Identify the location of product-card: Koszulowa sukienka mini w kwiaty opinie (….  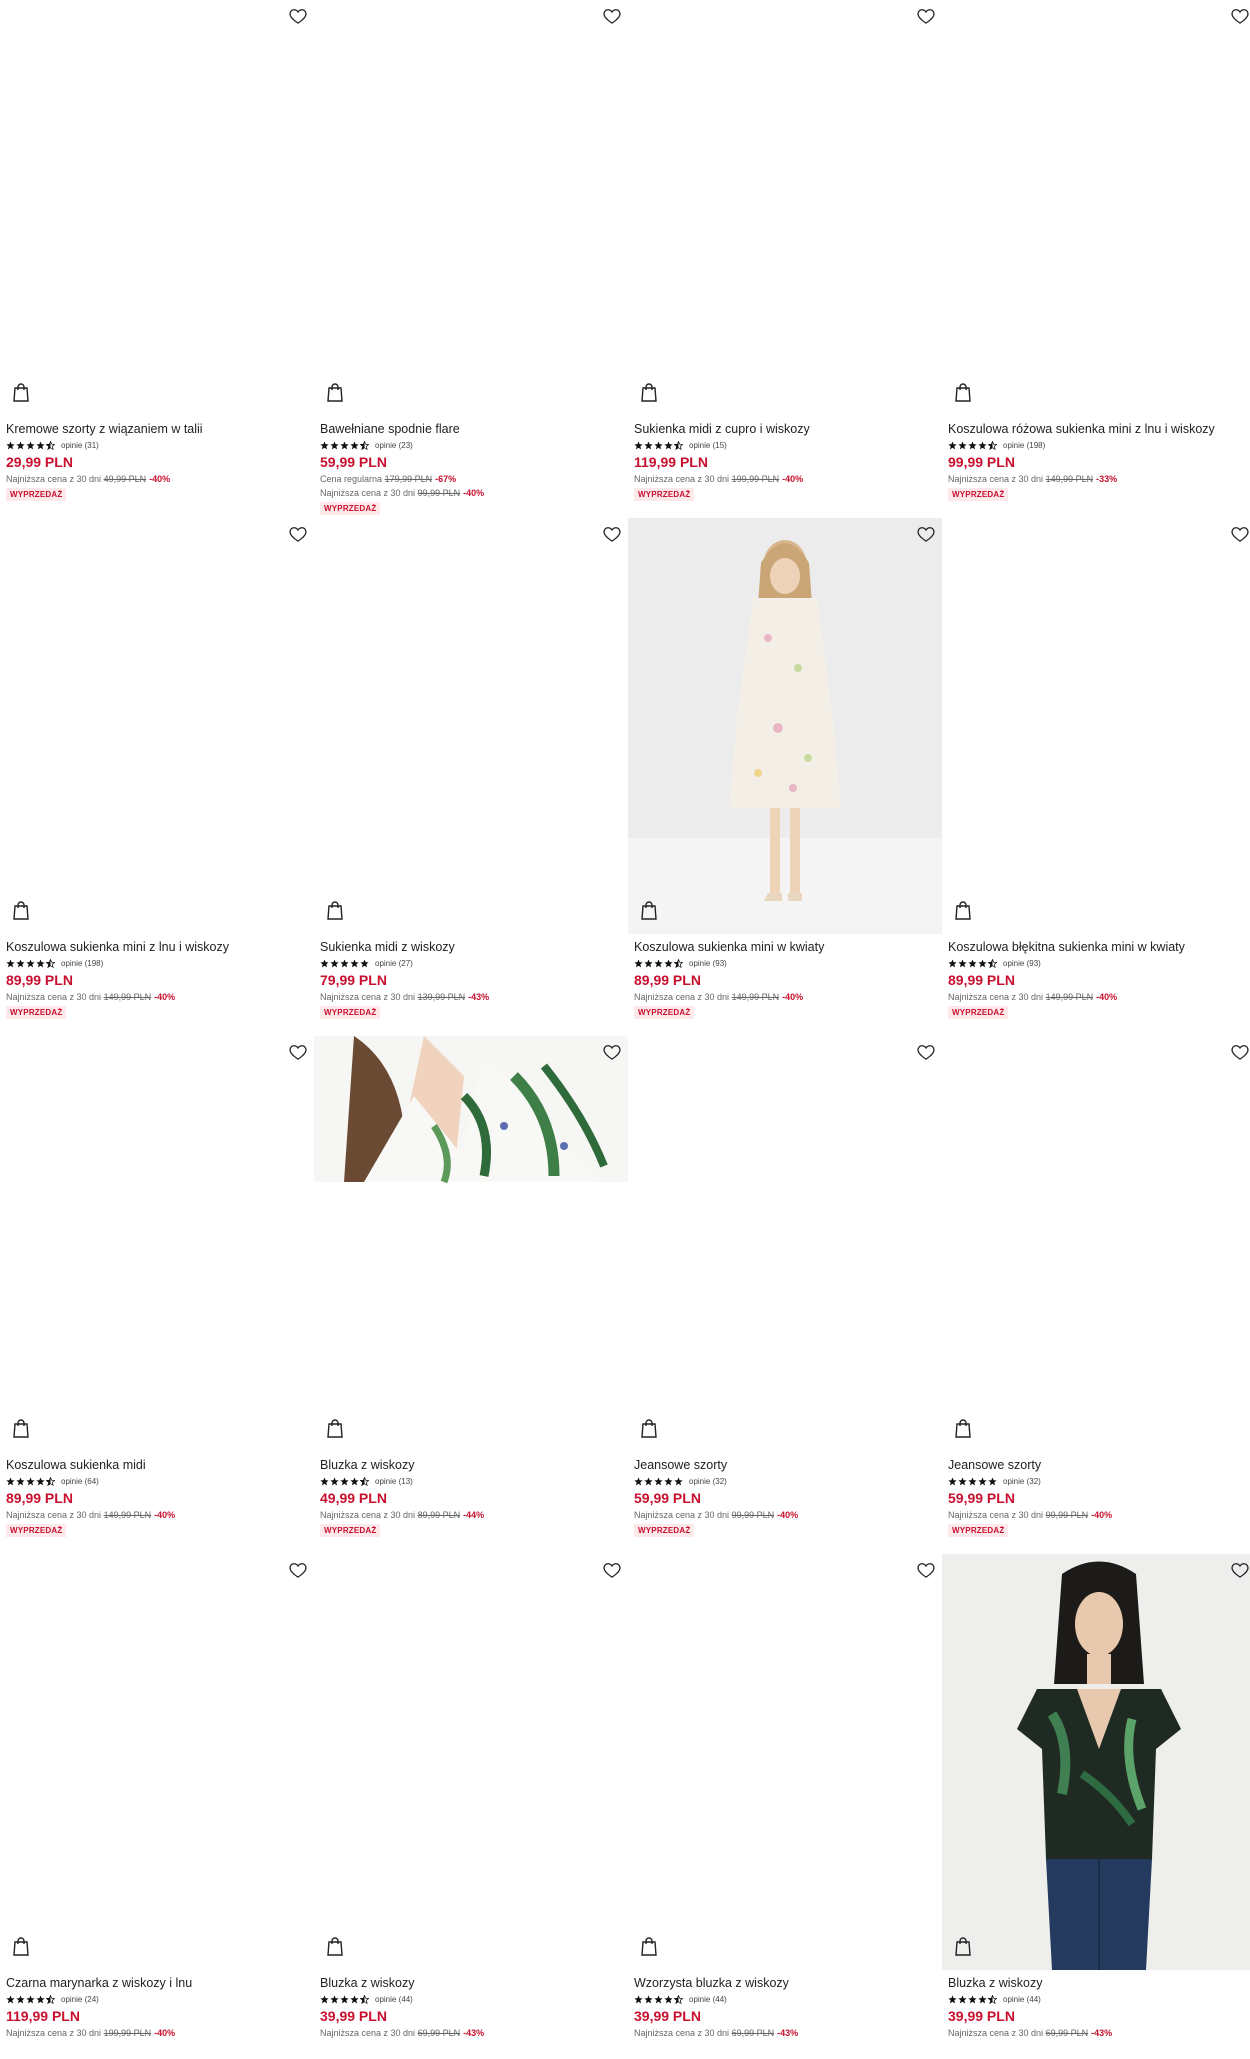
(785, 777).